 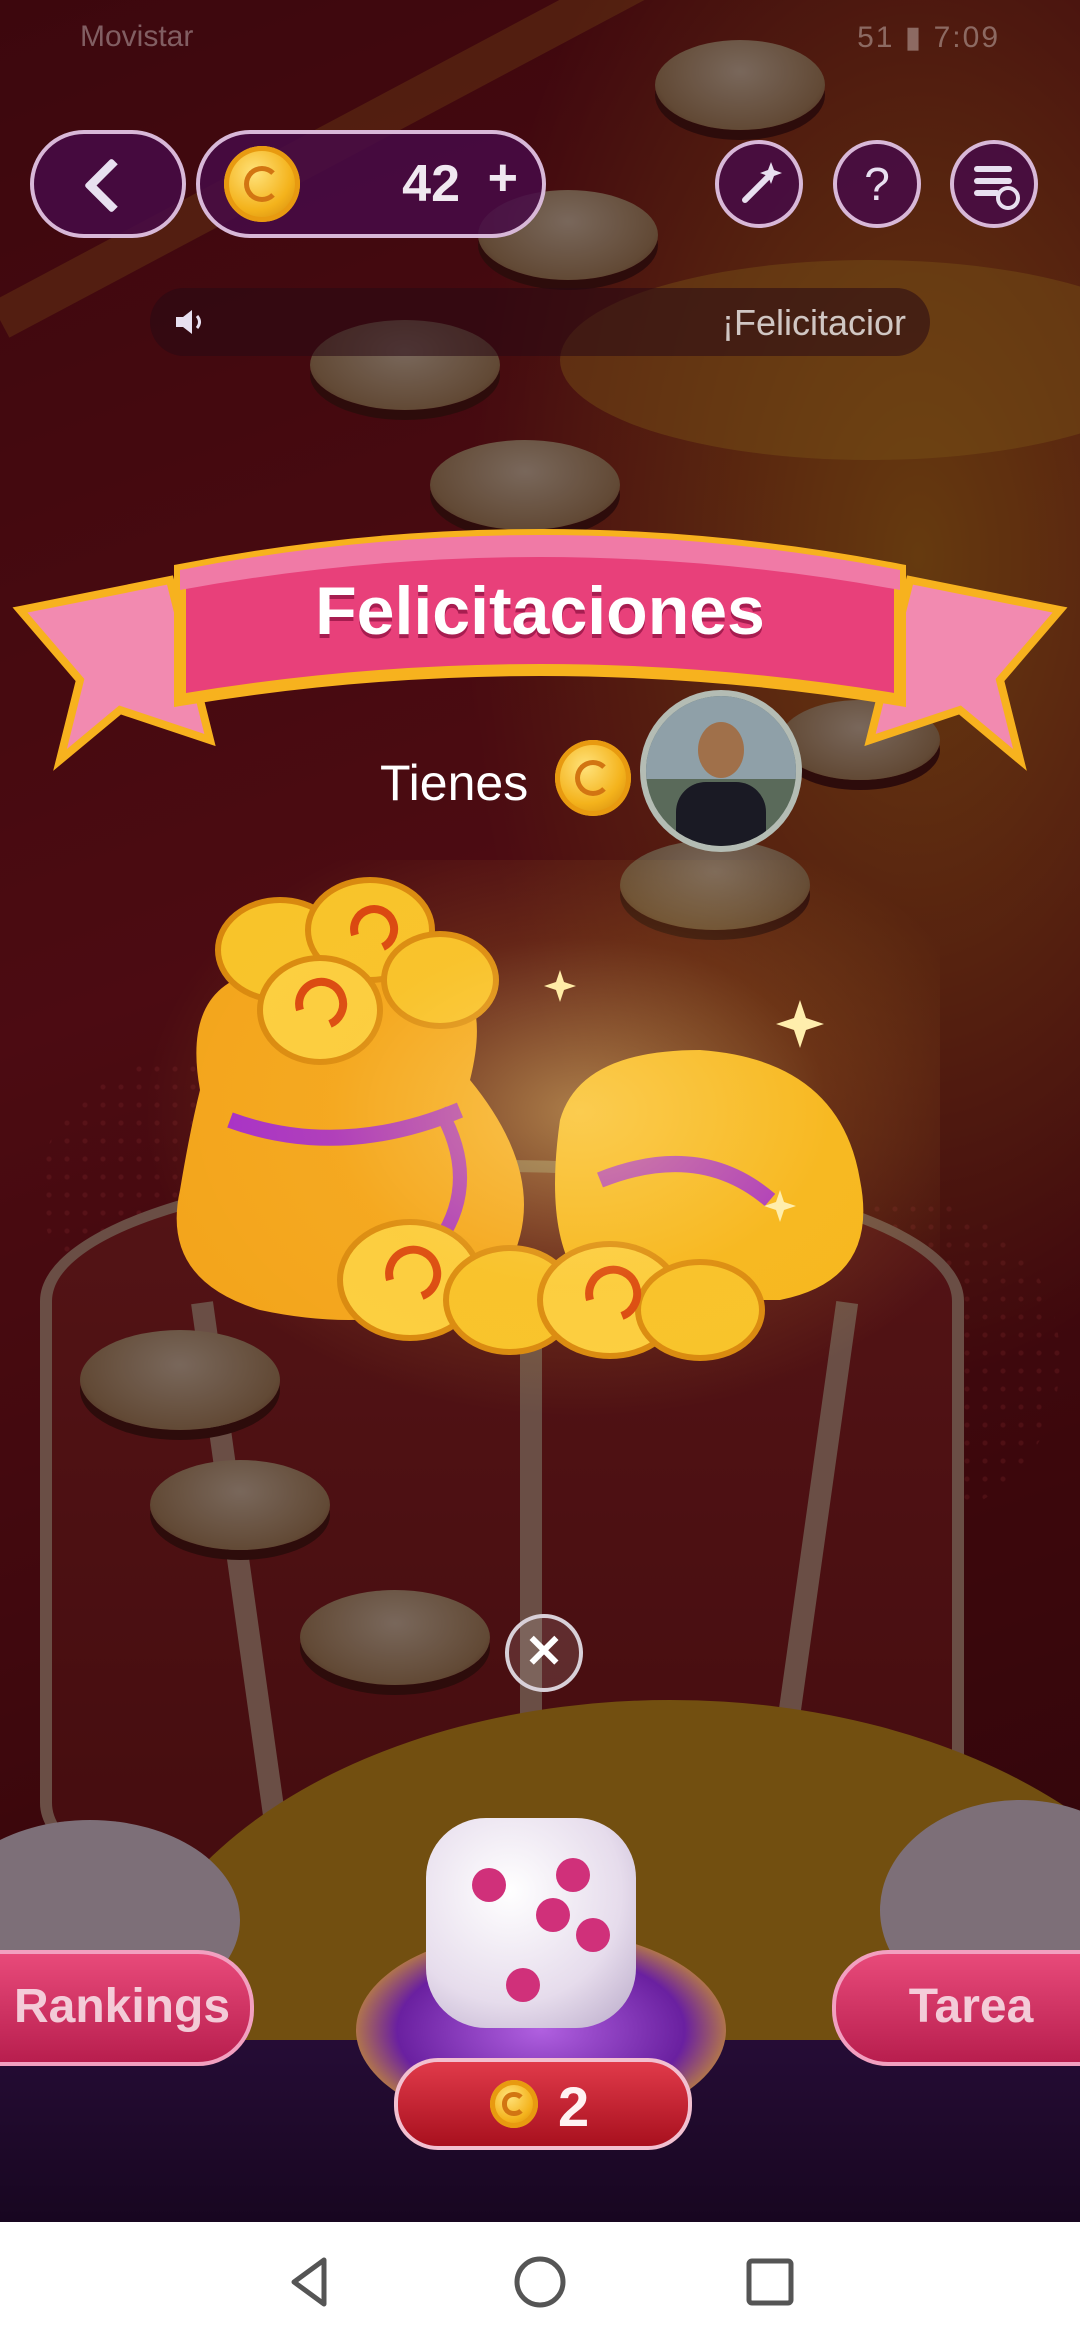 What do you see at coordinates (127, 2008) in the screenshot?
I see `rankings-button: Rankings` at bounding box center [127, 2008].